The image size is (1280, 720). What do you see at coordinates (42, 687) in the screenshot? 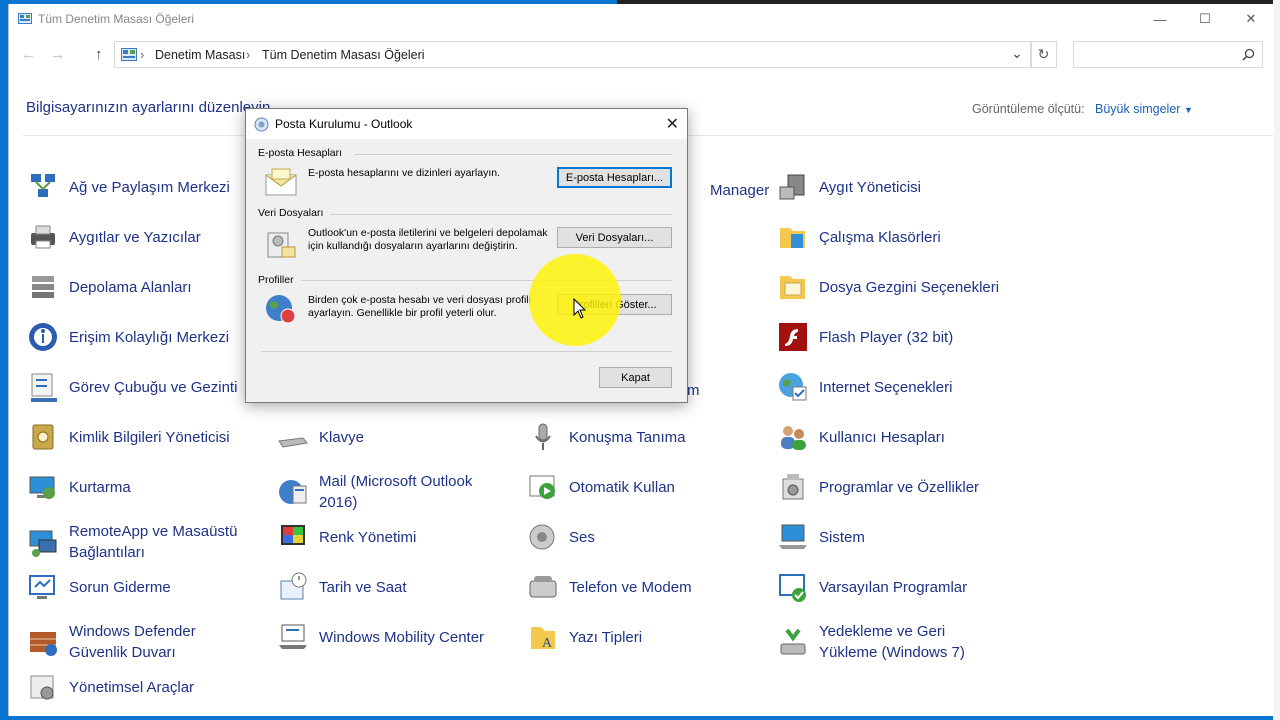
I see `admin-tools-icon` at bounding box center [42, 687].